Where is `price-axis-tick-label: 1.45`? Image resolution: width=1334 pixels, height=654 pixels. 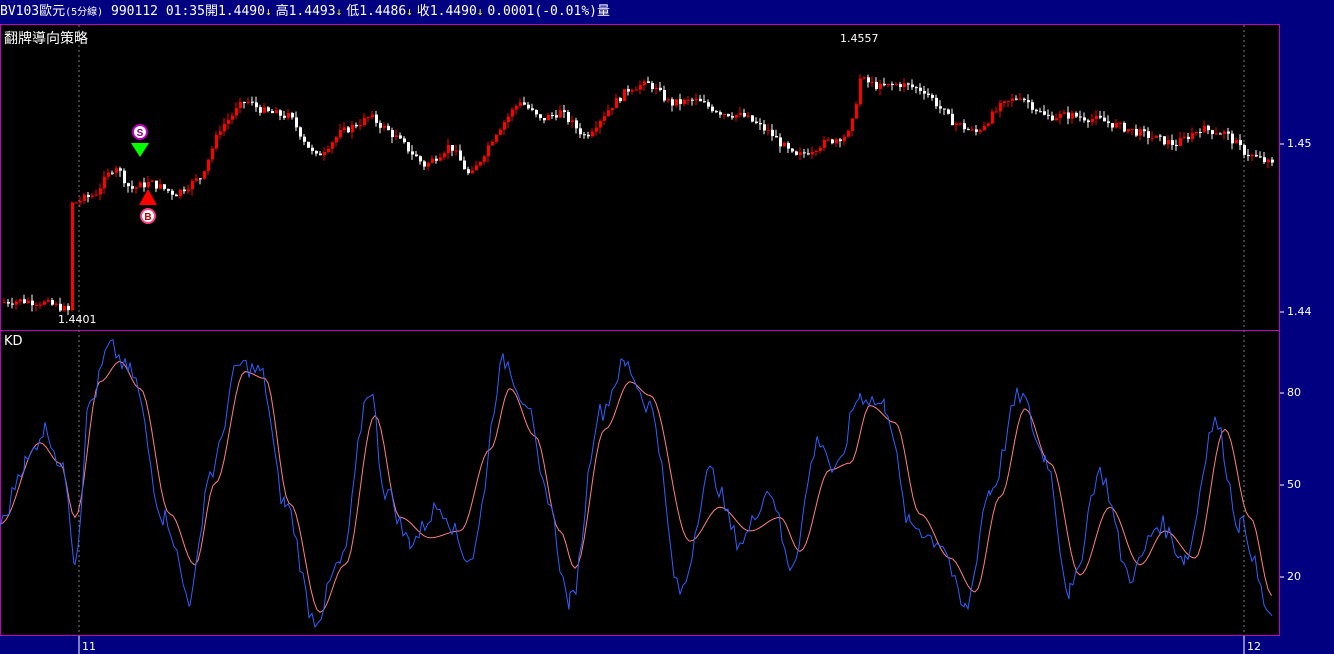 price-axis-tick-label: 1.45 is located at coordinates (1299, 143).